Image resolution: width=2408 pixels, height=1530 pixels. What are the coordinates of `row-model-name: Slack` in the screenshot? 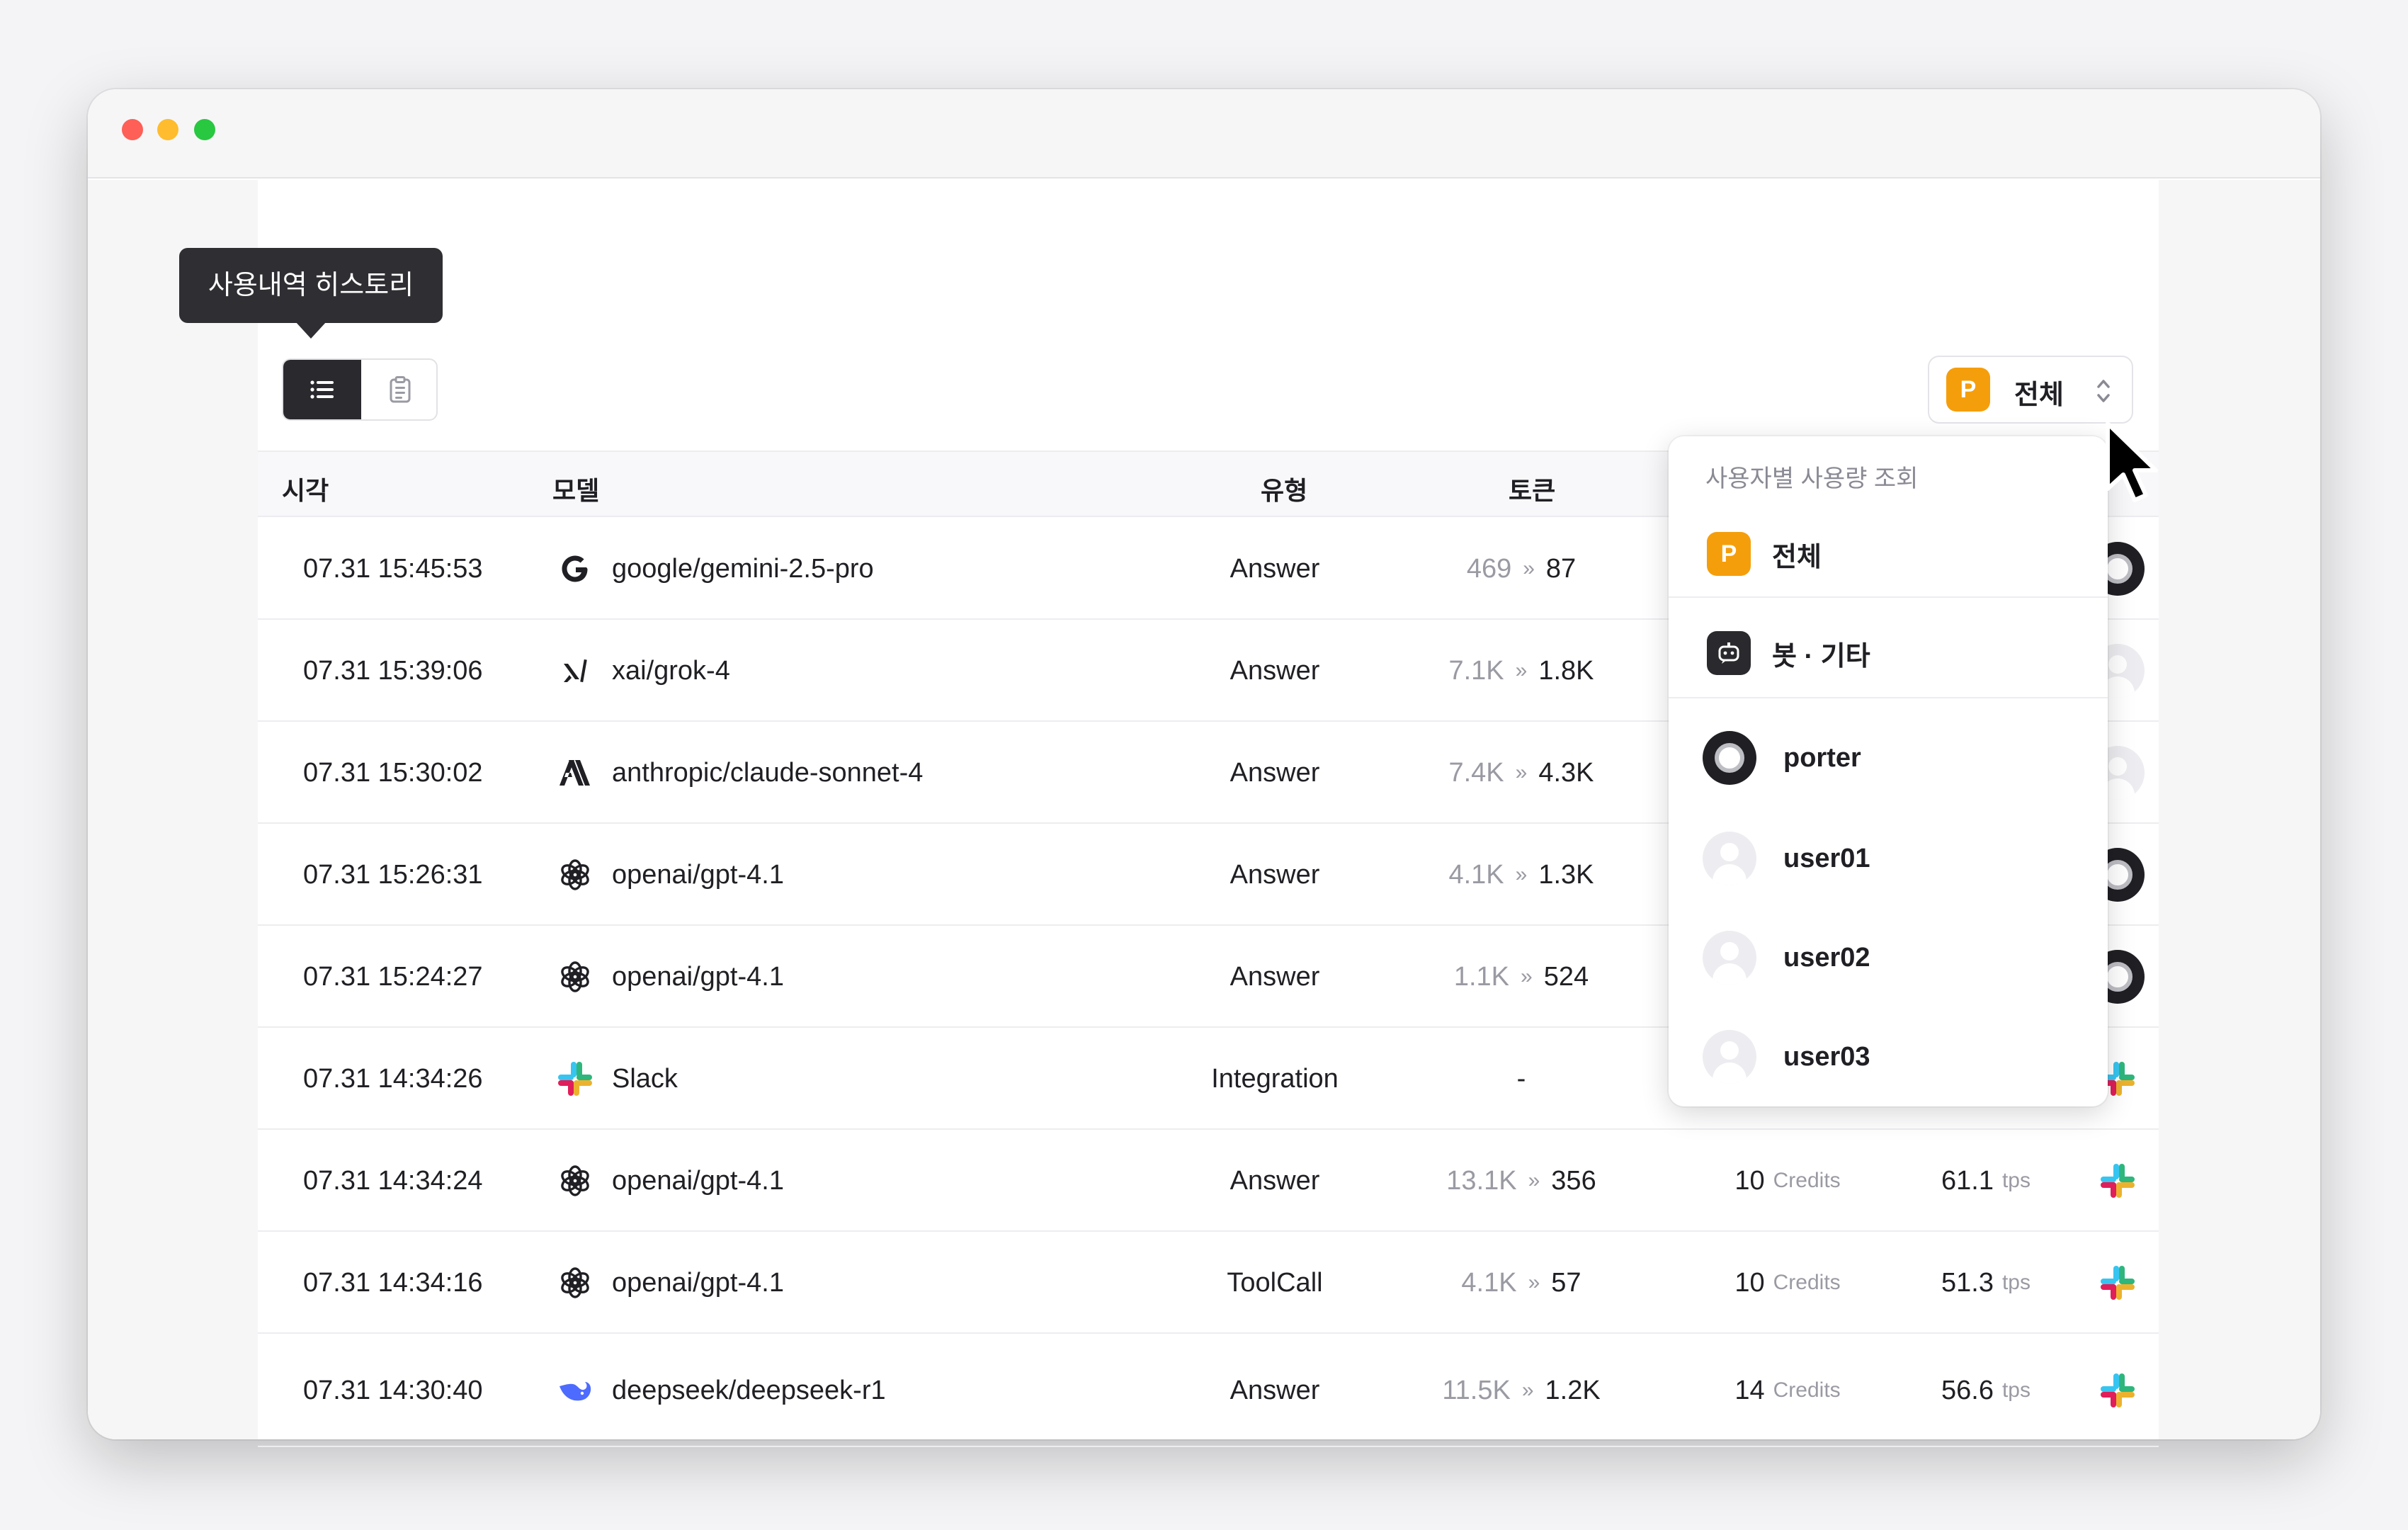 It's located at (645, 1079).